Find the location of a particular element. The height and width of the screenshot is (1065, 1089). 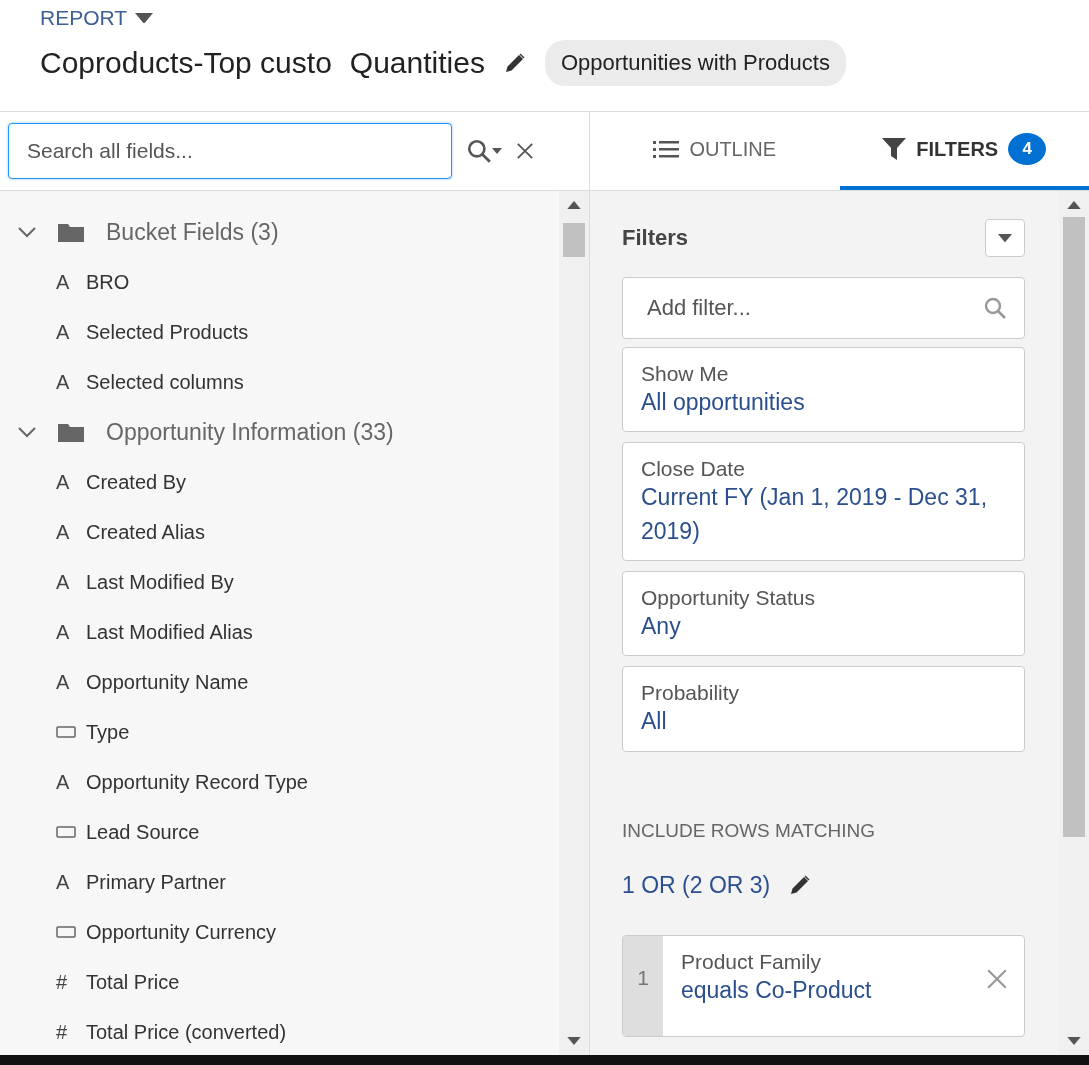

filters-menu-button is located at coordinates (1005, 238).